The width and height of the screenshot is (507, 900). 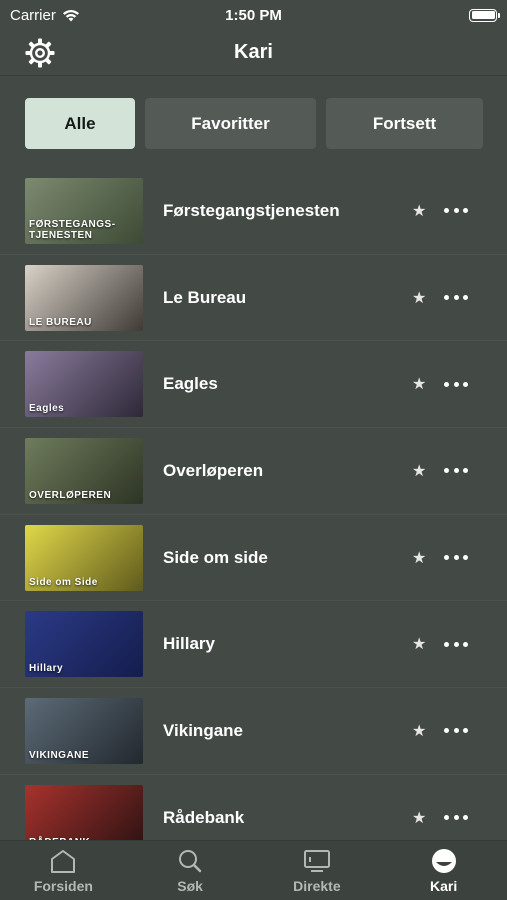 What do you see at coordinates (63, 861) in the screenshot?
I see `home-icon` at bounding box center [63, 861].